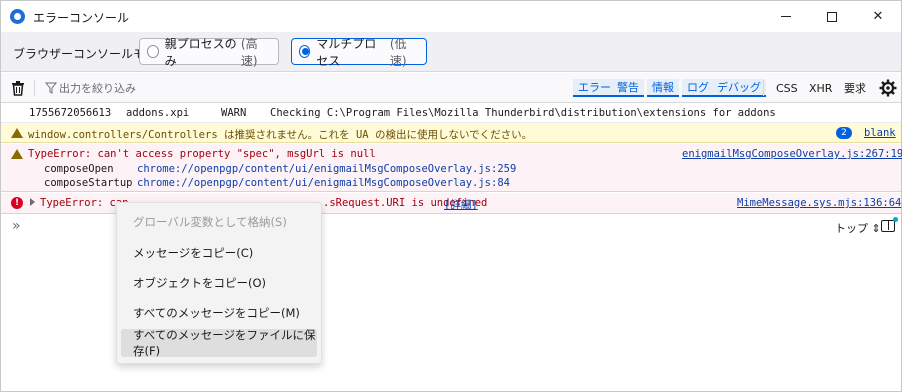 The image size is (902, 392). I want to click on minimize-icon, so click(786, 16).